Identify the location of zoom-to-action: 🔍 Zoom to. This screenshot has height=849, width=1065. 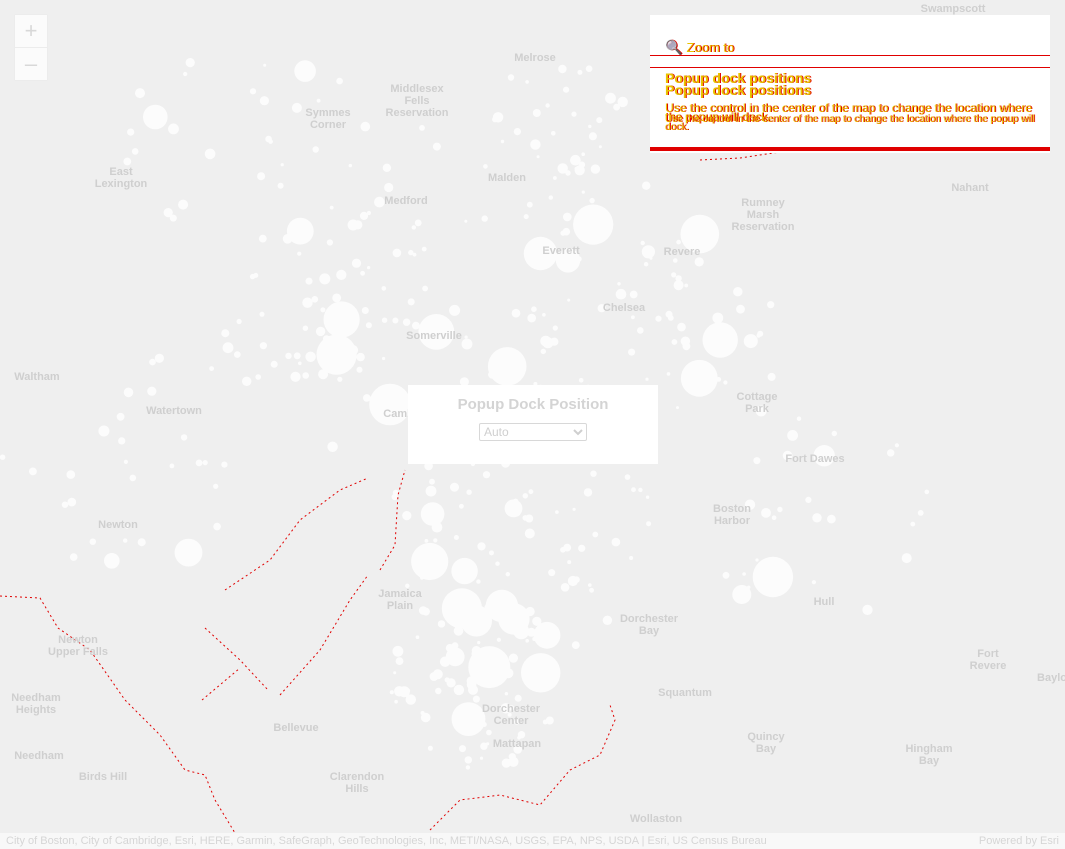
(699, 47).